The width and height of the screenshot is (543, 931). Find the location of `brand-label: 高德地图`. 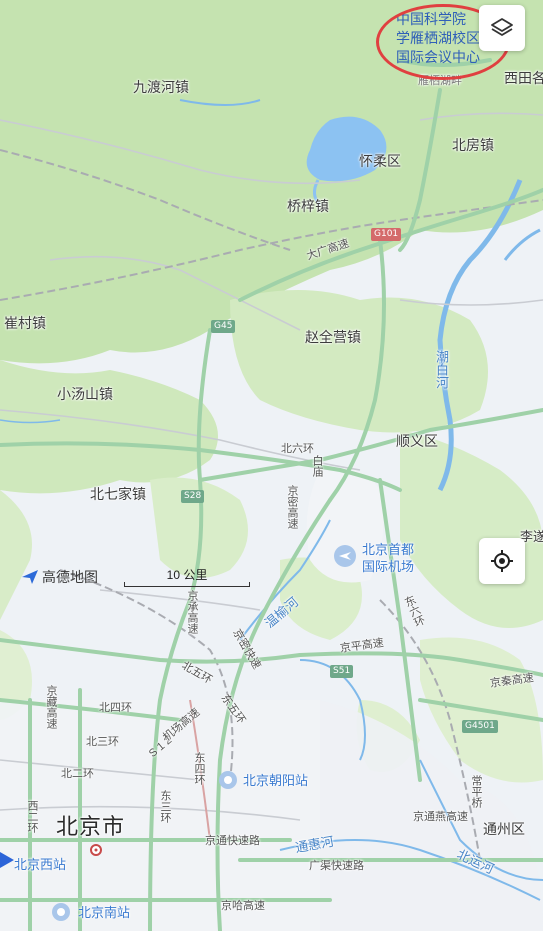

brand-label: 高德地图 is located at coordinates (70, 577).